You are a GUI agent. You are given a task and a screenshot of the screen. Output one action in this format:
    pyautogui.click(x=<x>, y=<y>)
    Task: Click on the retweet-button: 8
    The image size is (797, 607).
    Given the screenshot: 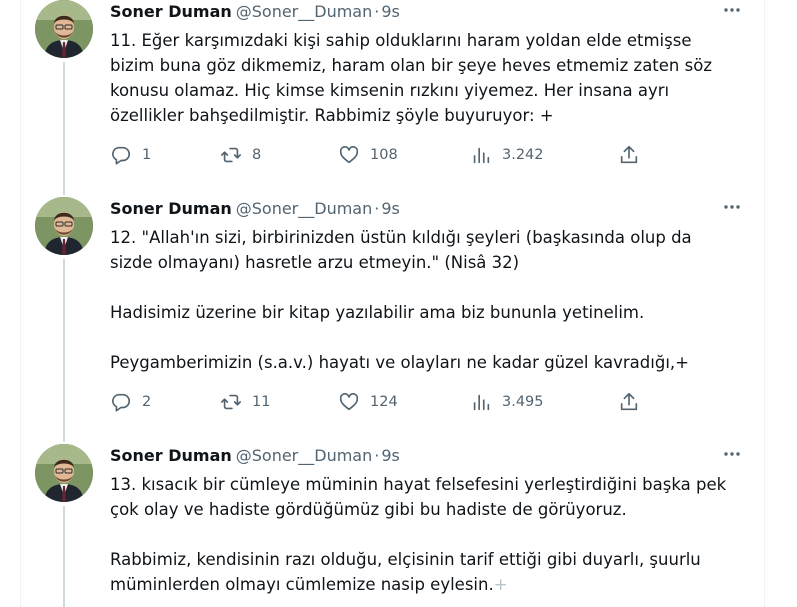 What is the action you would take?
    pyautogui.click(x=240, y=155)
    